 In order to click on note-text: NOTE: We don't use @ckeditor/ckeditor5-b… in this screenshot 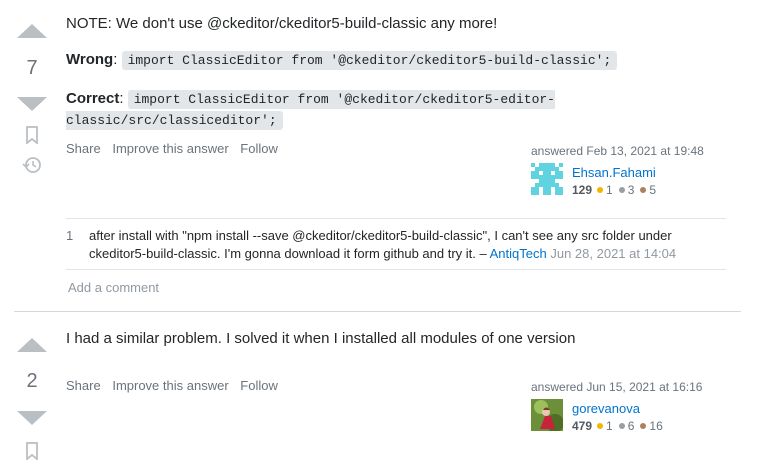, I will do `click(282, 23)`.